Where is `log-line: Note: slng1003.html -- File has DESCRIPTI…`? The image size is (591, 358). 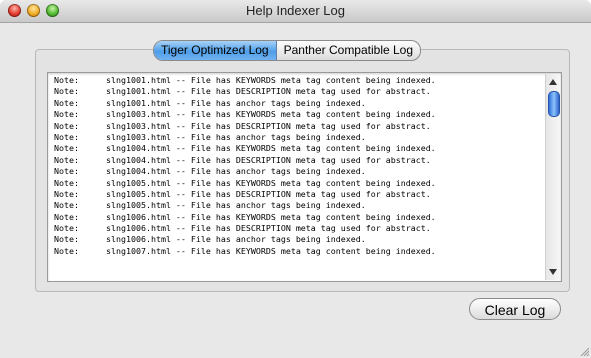
log-line: Note: slng1003.html -- File has DESCRIPTI… is located at coordinates (299, 126).